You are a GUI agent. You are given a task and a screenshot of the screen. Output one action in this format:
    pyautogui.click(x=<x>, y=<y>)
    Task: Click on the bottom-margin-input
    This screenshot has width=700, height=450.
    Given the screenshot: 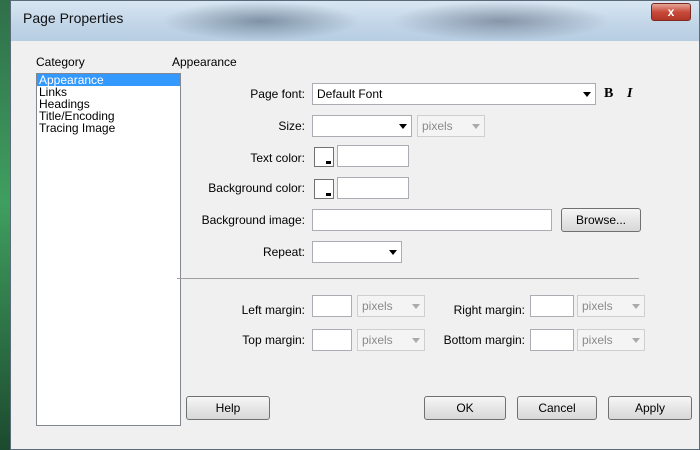 What is the action you would take?
    pyautogui.click(x=552, y=340)
    